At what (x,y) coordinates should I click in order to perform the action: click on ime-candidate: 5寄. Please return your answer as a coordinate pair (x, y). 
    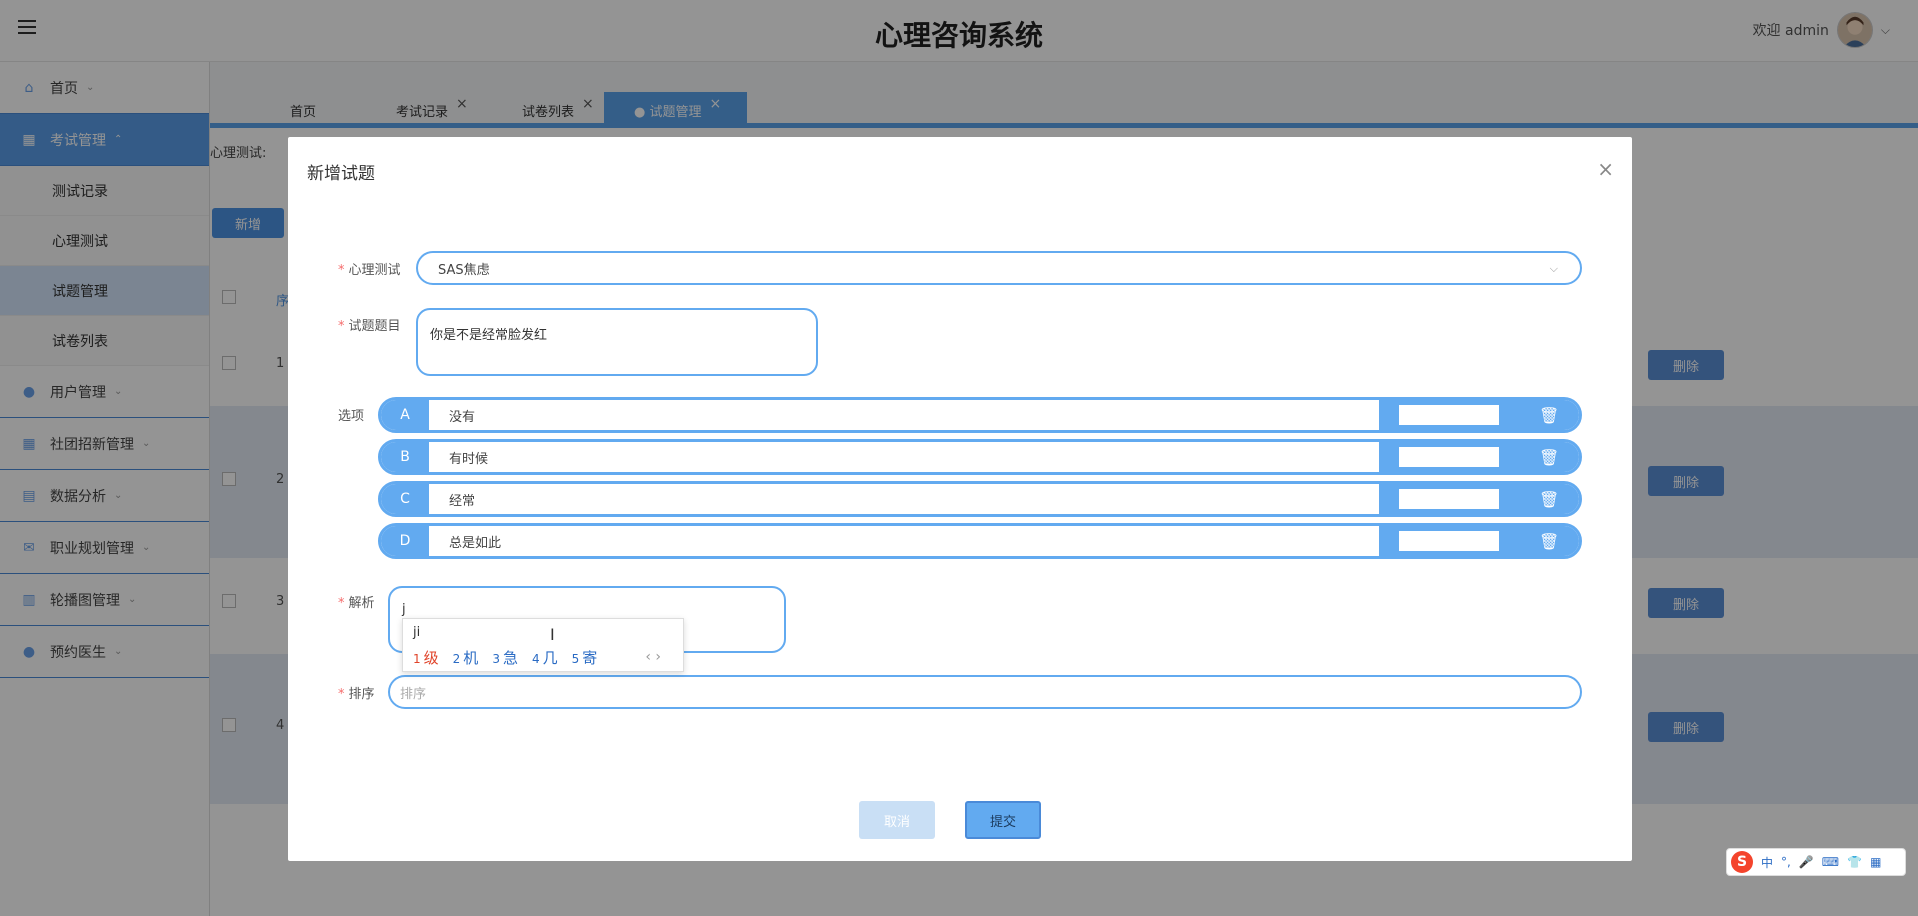
    Looking at the image, I should click on (585, 657).